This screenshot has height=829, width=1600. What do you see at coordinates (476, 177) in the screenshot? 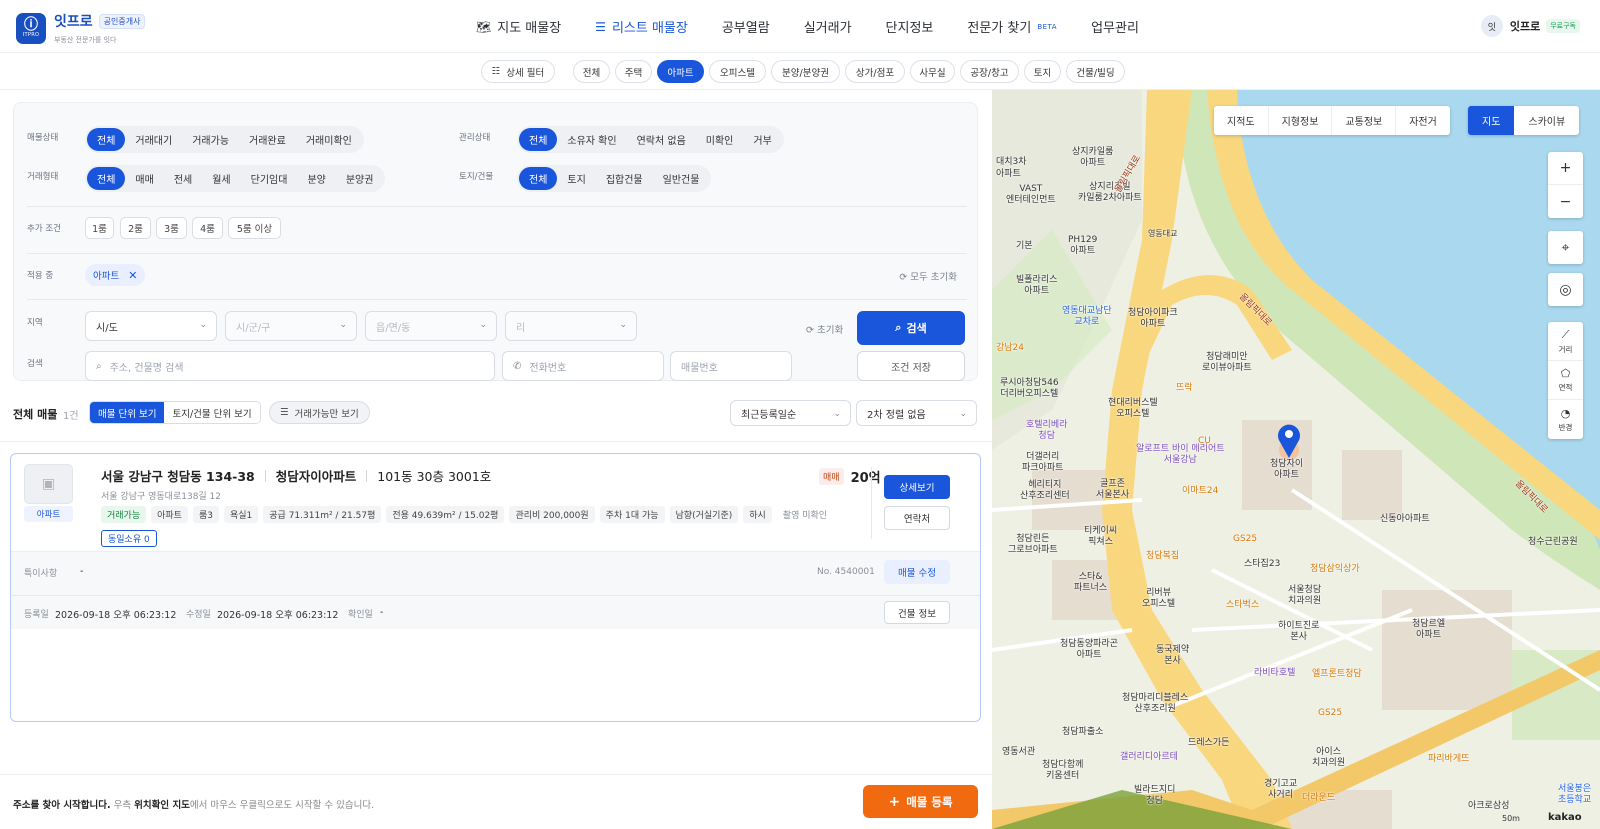
I see `land-label: 토지/건물` at bounding box center [476, 177].